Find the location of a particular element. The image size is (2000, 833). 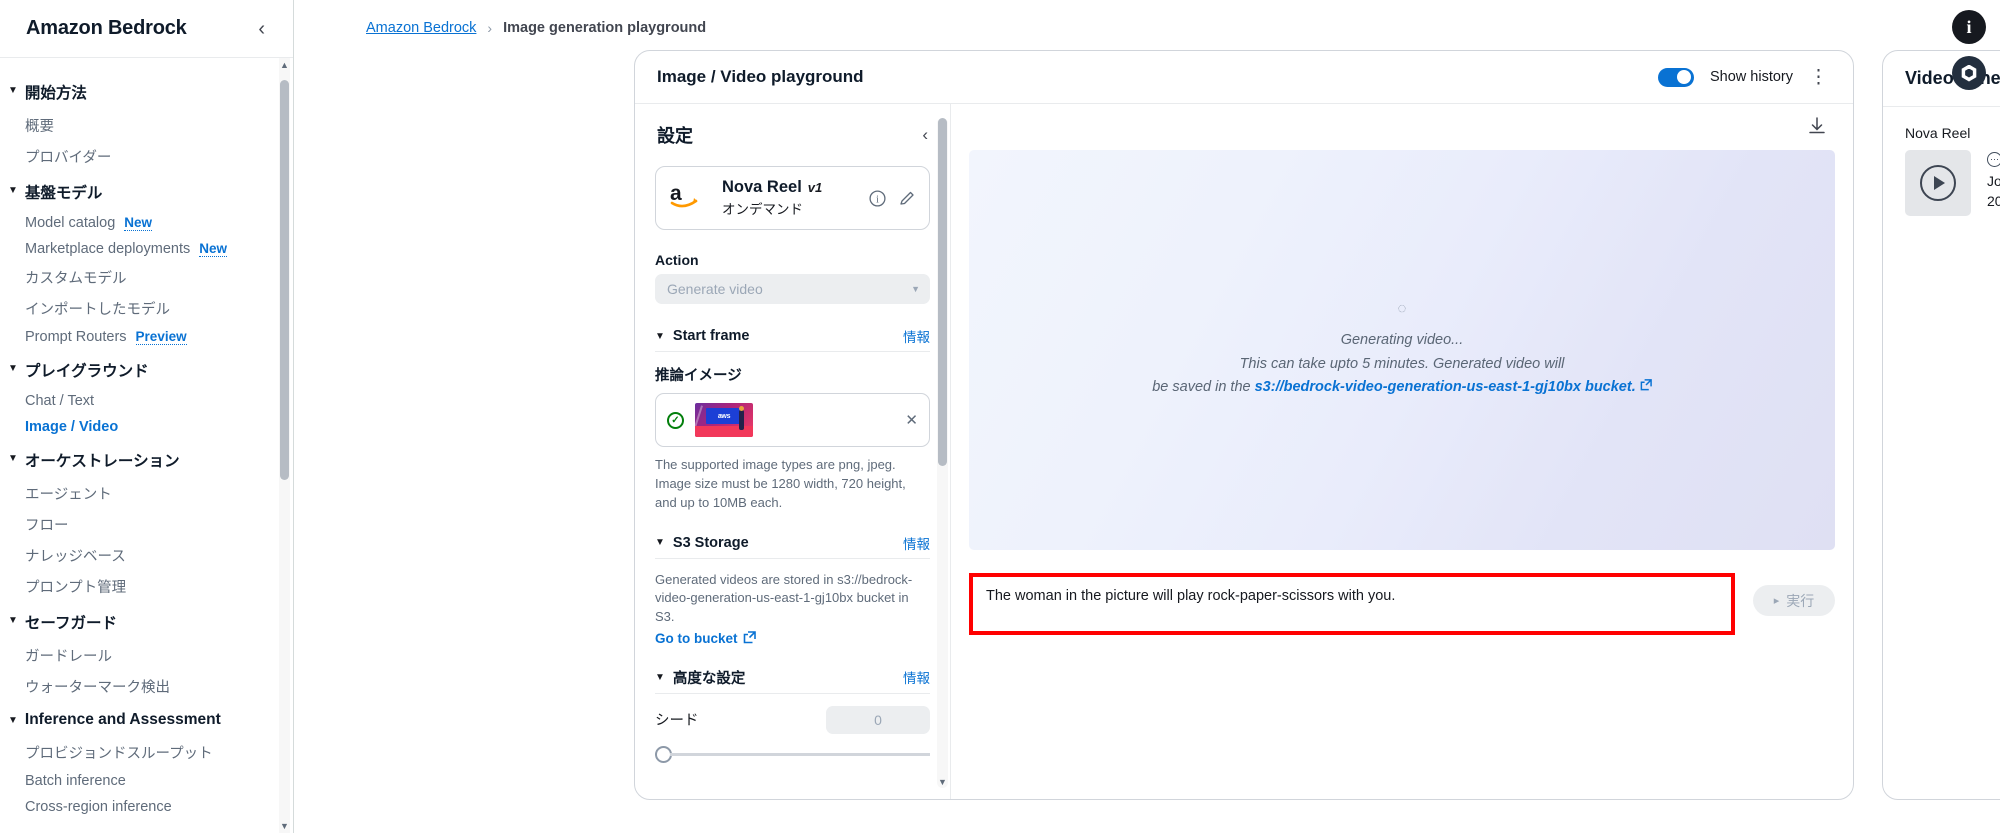

breadcrumb-root-link: Amazon Bedrock is located at coordinates (421, 28).